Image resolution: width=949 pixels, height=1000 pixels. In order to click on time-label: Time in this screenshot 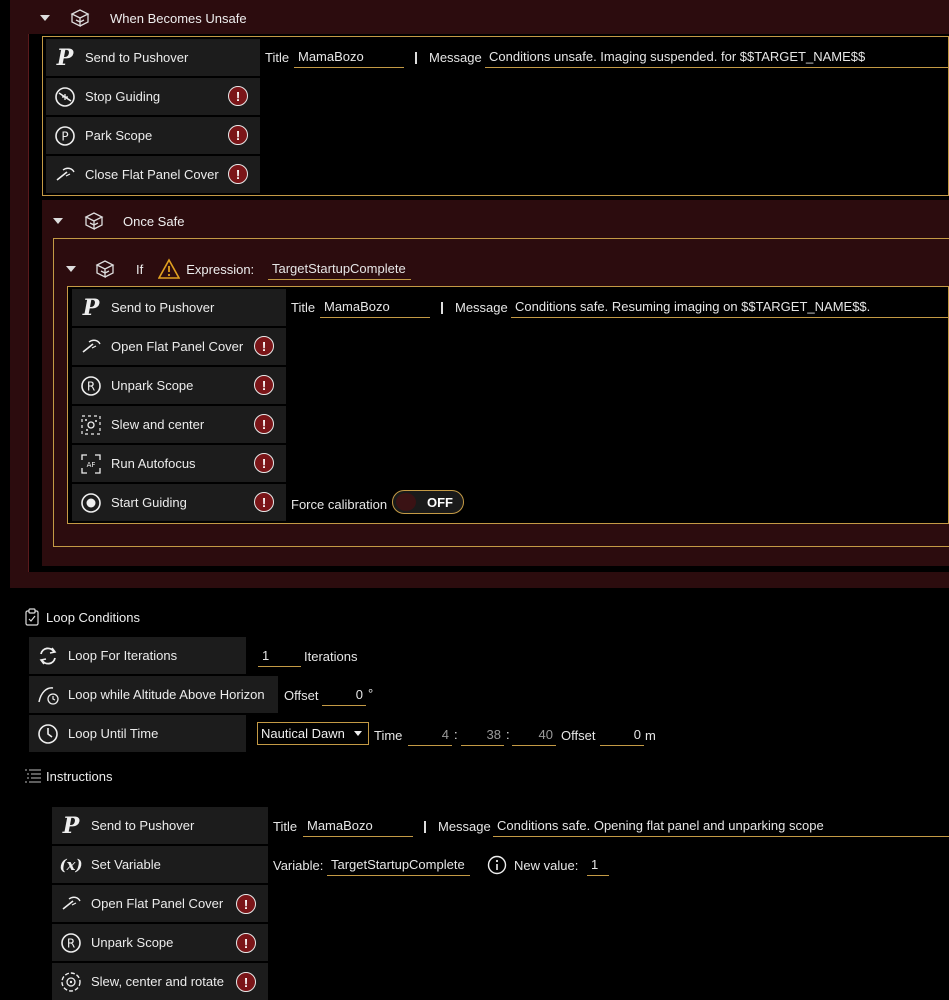, I will do `click(388, 735)`.